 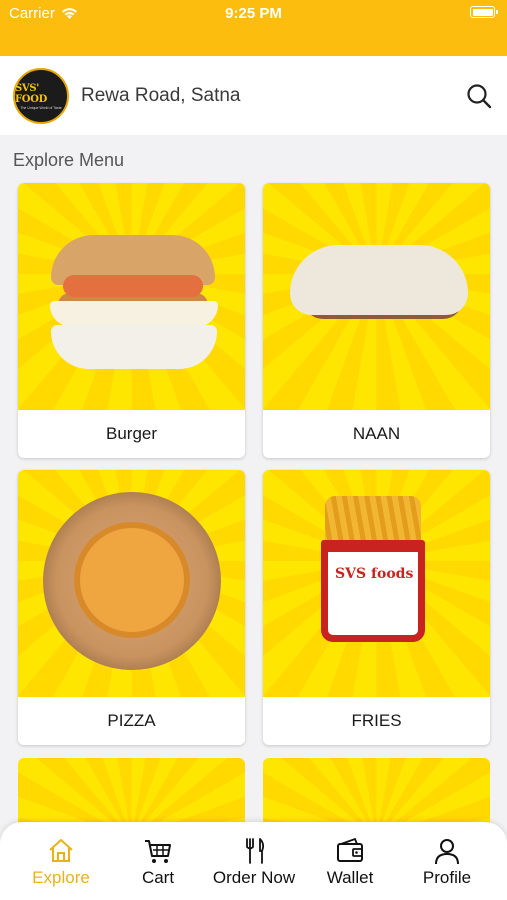 What do you see at coordinates (255, 851) in the screenshot?
I see `fork-knife-icon` at bounding box center [255, 851].